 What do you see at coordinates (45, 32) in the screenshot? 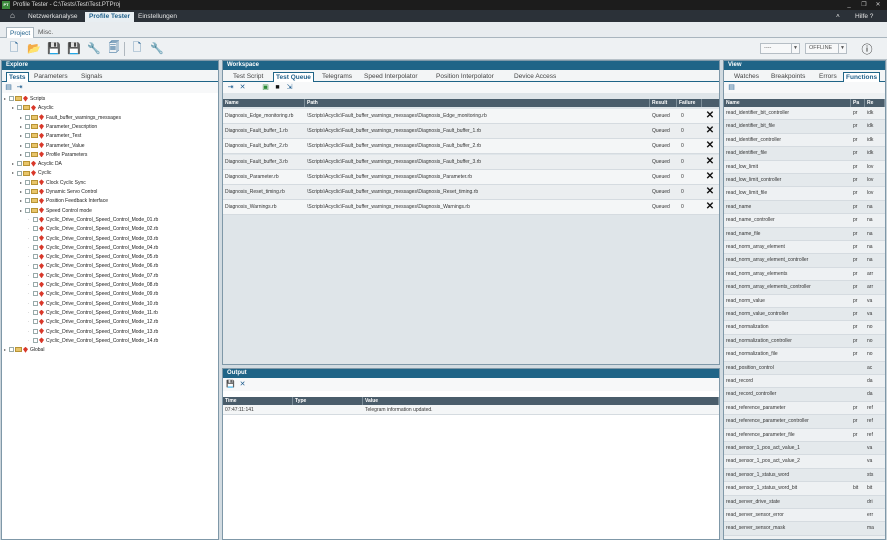
I see `tab-misc: Misc.` at bounding box center [45, 32].